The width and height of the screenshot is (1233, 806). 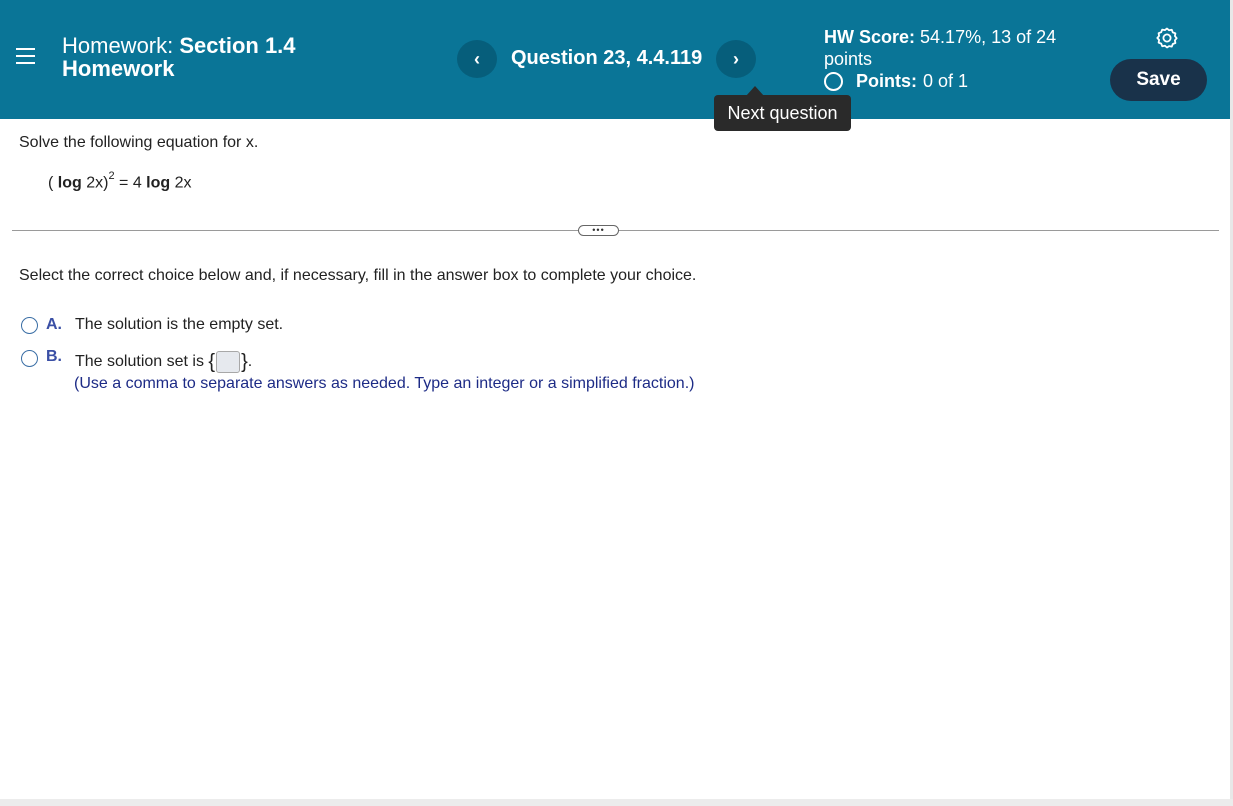 I want to click on hw-score-value: 54.17%, 13 of 24, so click(x=988, y=37).